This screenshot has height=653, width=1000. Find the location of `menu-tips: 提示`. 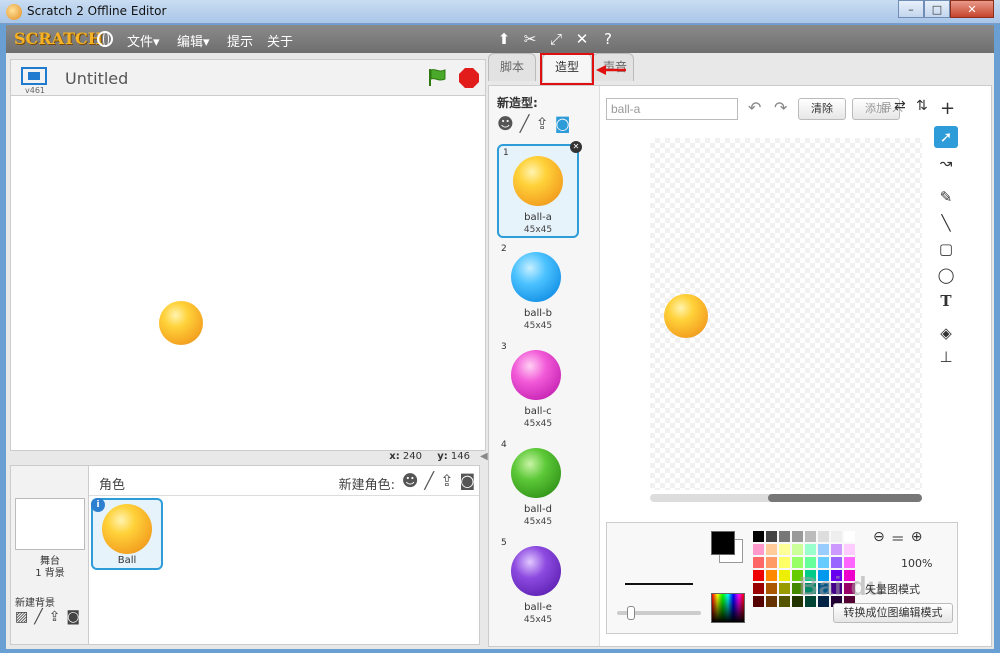

menu-tips: 提示 is located at coordinates (240, 40).